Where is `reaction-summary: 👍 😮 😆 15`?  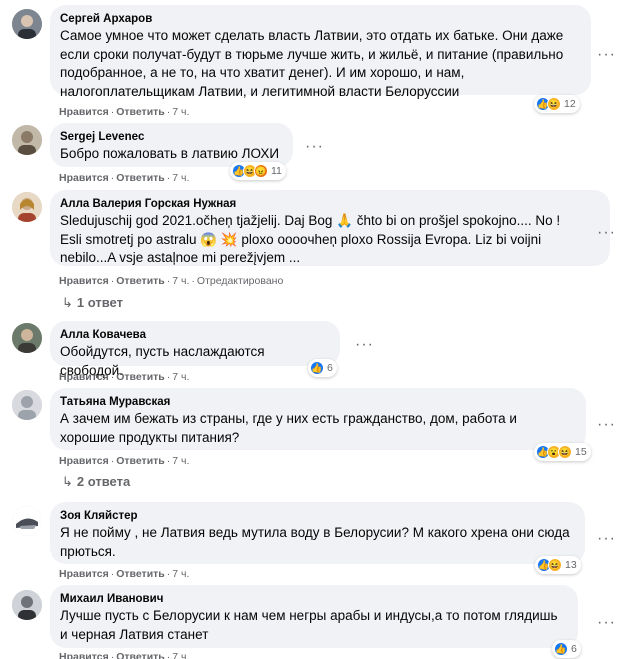
reaction-summary: 👍 😮 😆 15 is located at coordinates (562, 452).